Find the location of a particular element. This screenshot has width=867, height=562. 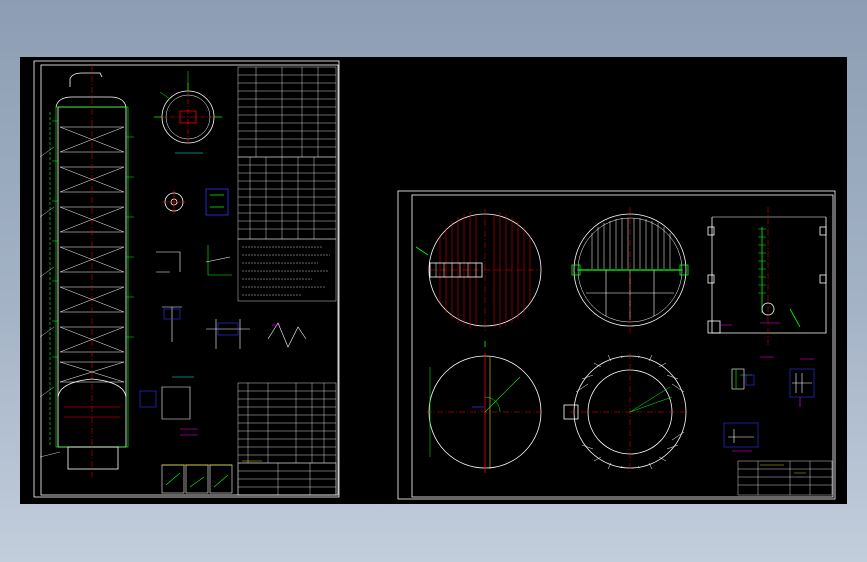

parts-list-table is located at coordinates (287, 439).